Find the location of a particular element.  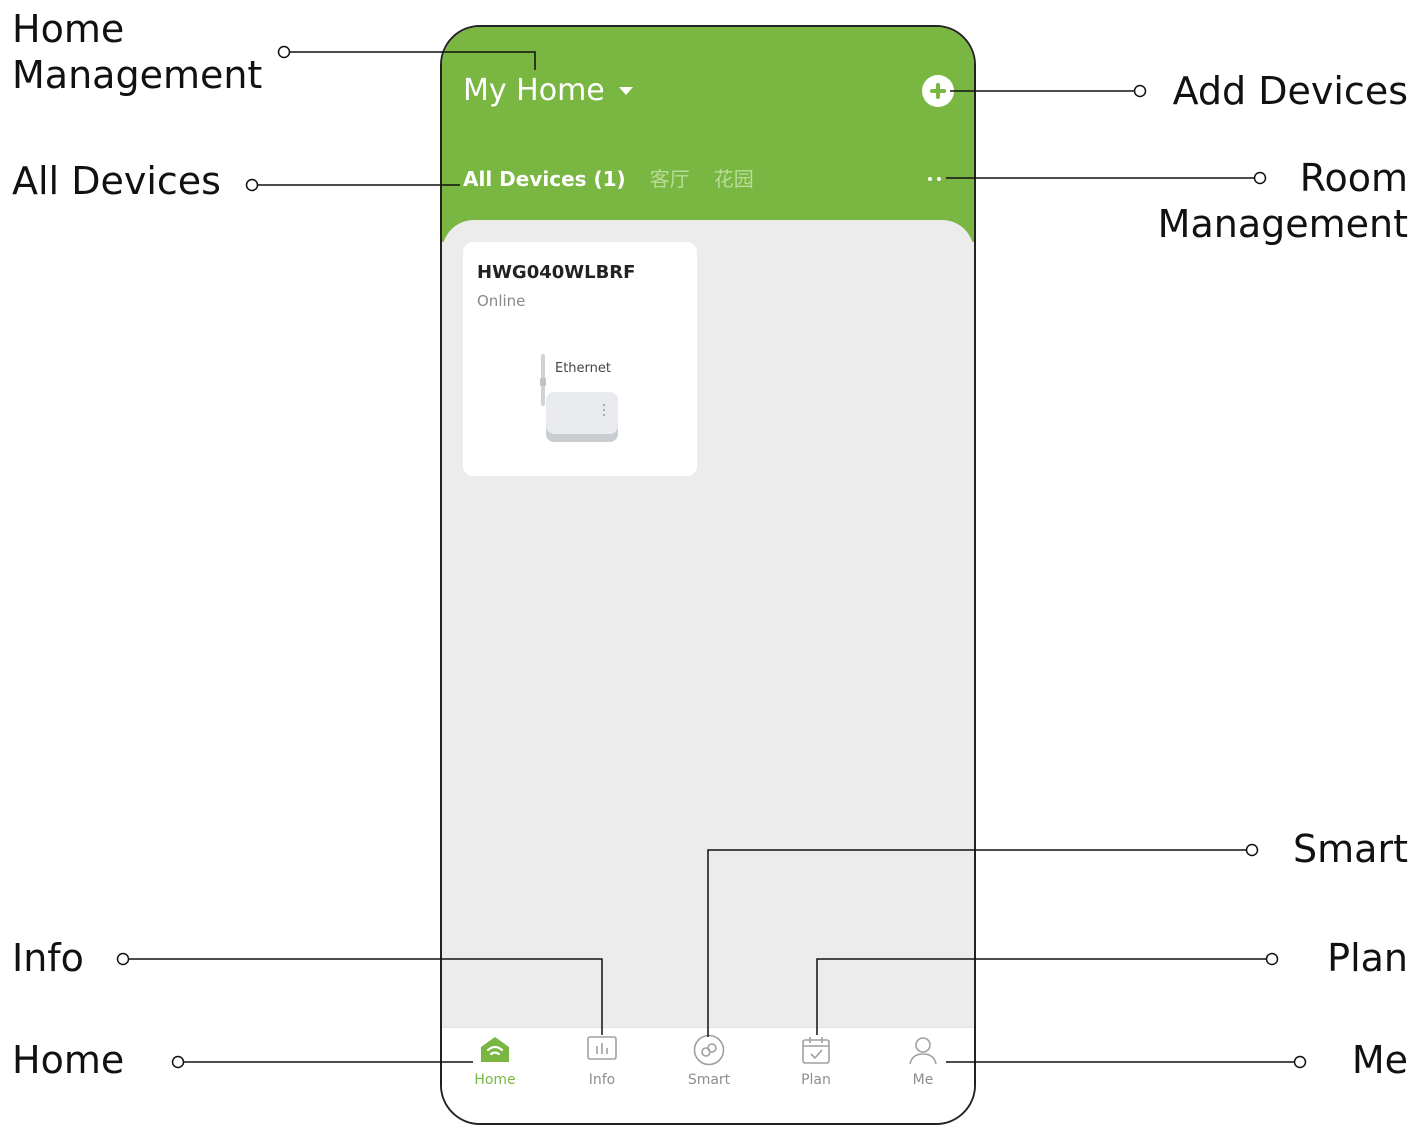

nav-plan-label: Plan is located at coordinates (816, 1080).